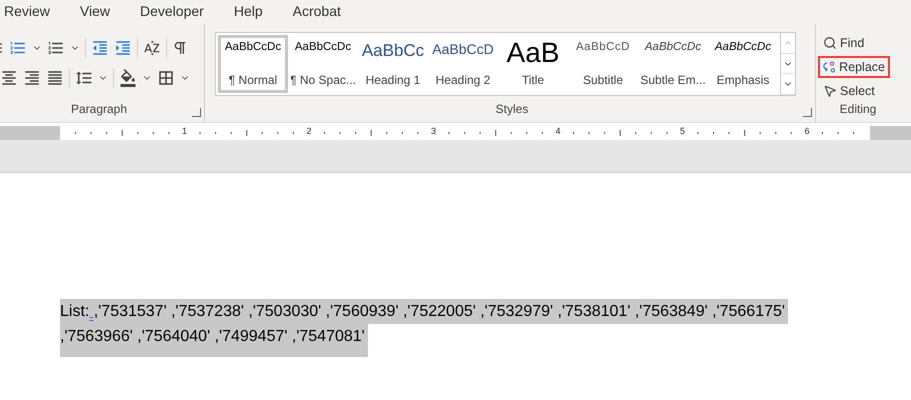 This screenshot has height=400, width=911. I want to click on ribbon-command: Select, so click(854, 91).